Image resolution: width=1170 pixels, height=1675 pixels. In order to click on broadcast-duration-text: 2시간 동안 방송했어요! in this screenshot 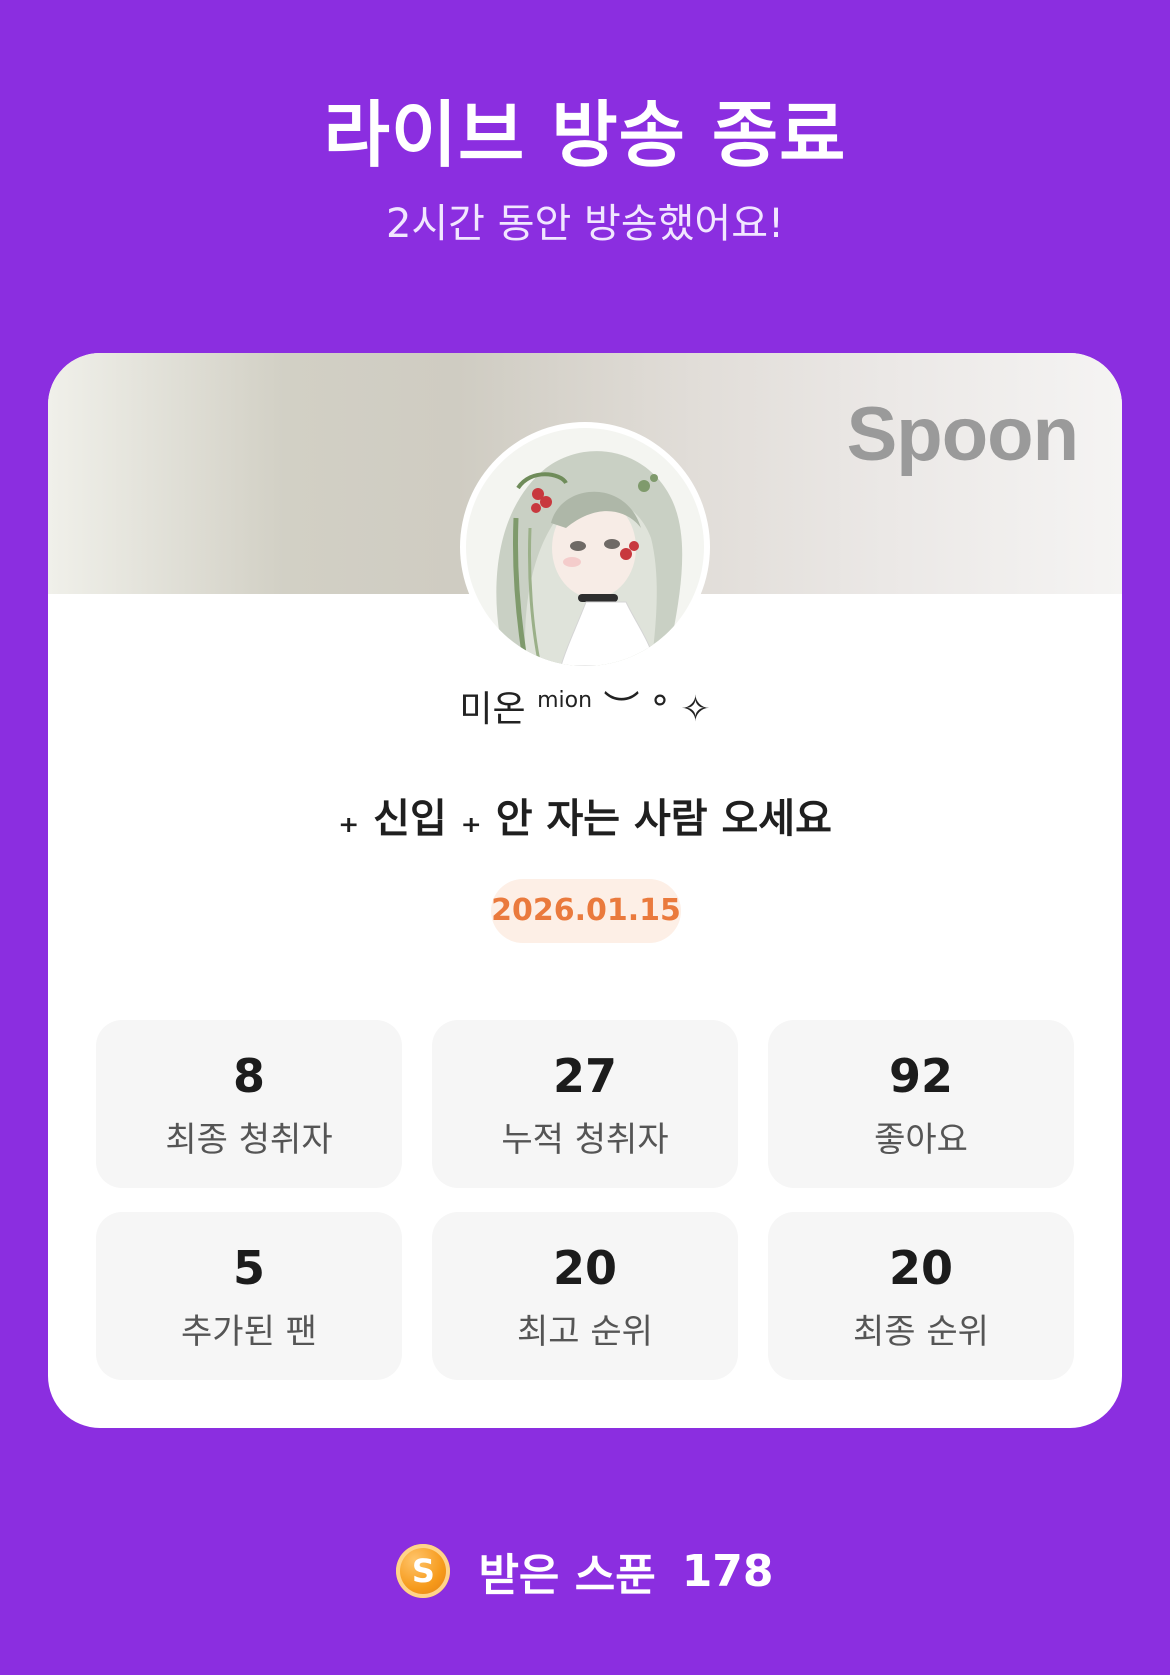, I will do `click(585, 224)`.